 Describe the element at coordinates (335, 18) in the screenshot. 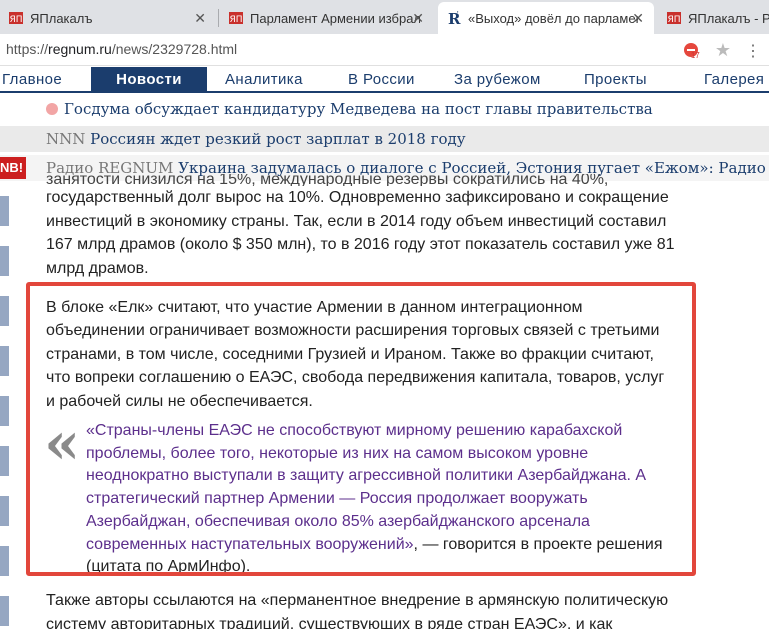

I see `tab-title: Парламент Армении избрал` at that location.